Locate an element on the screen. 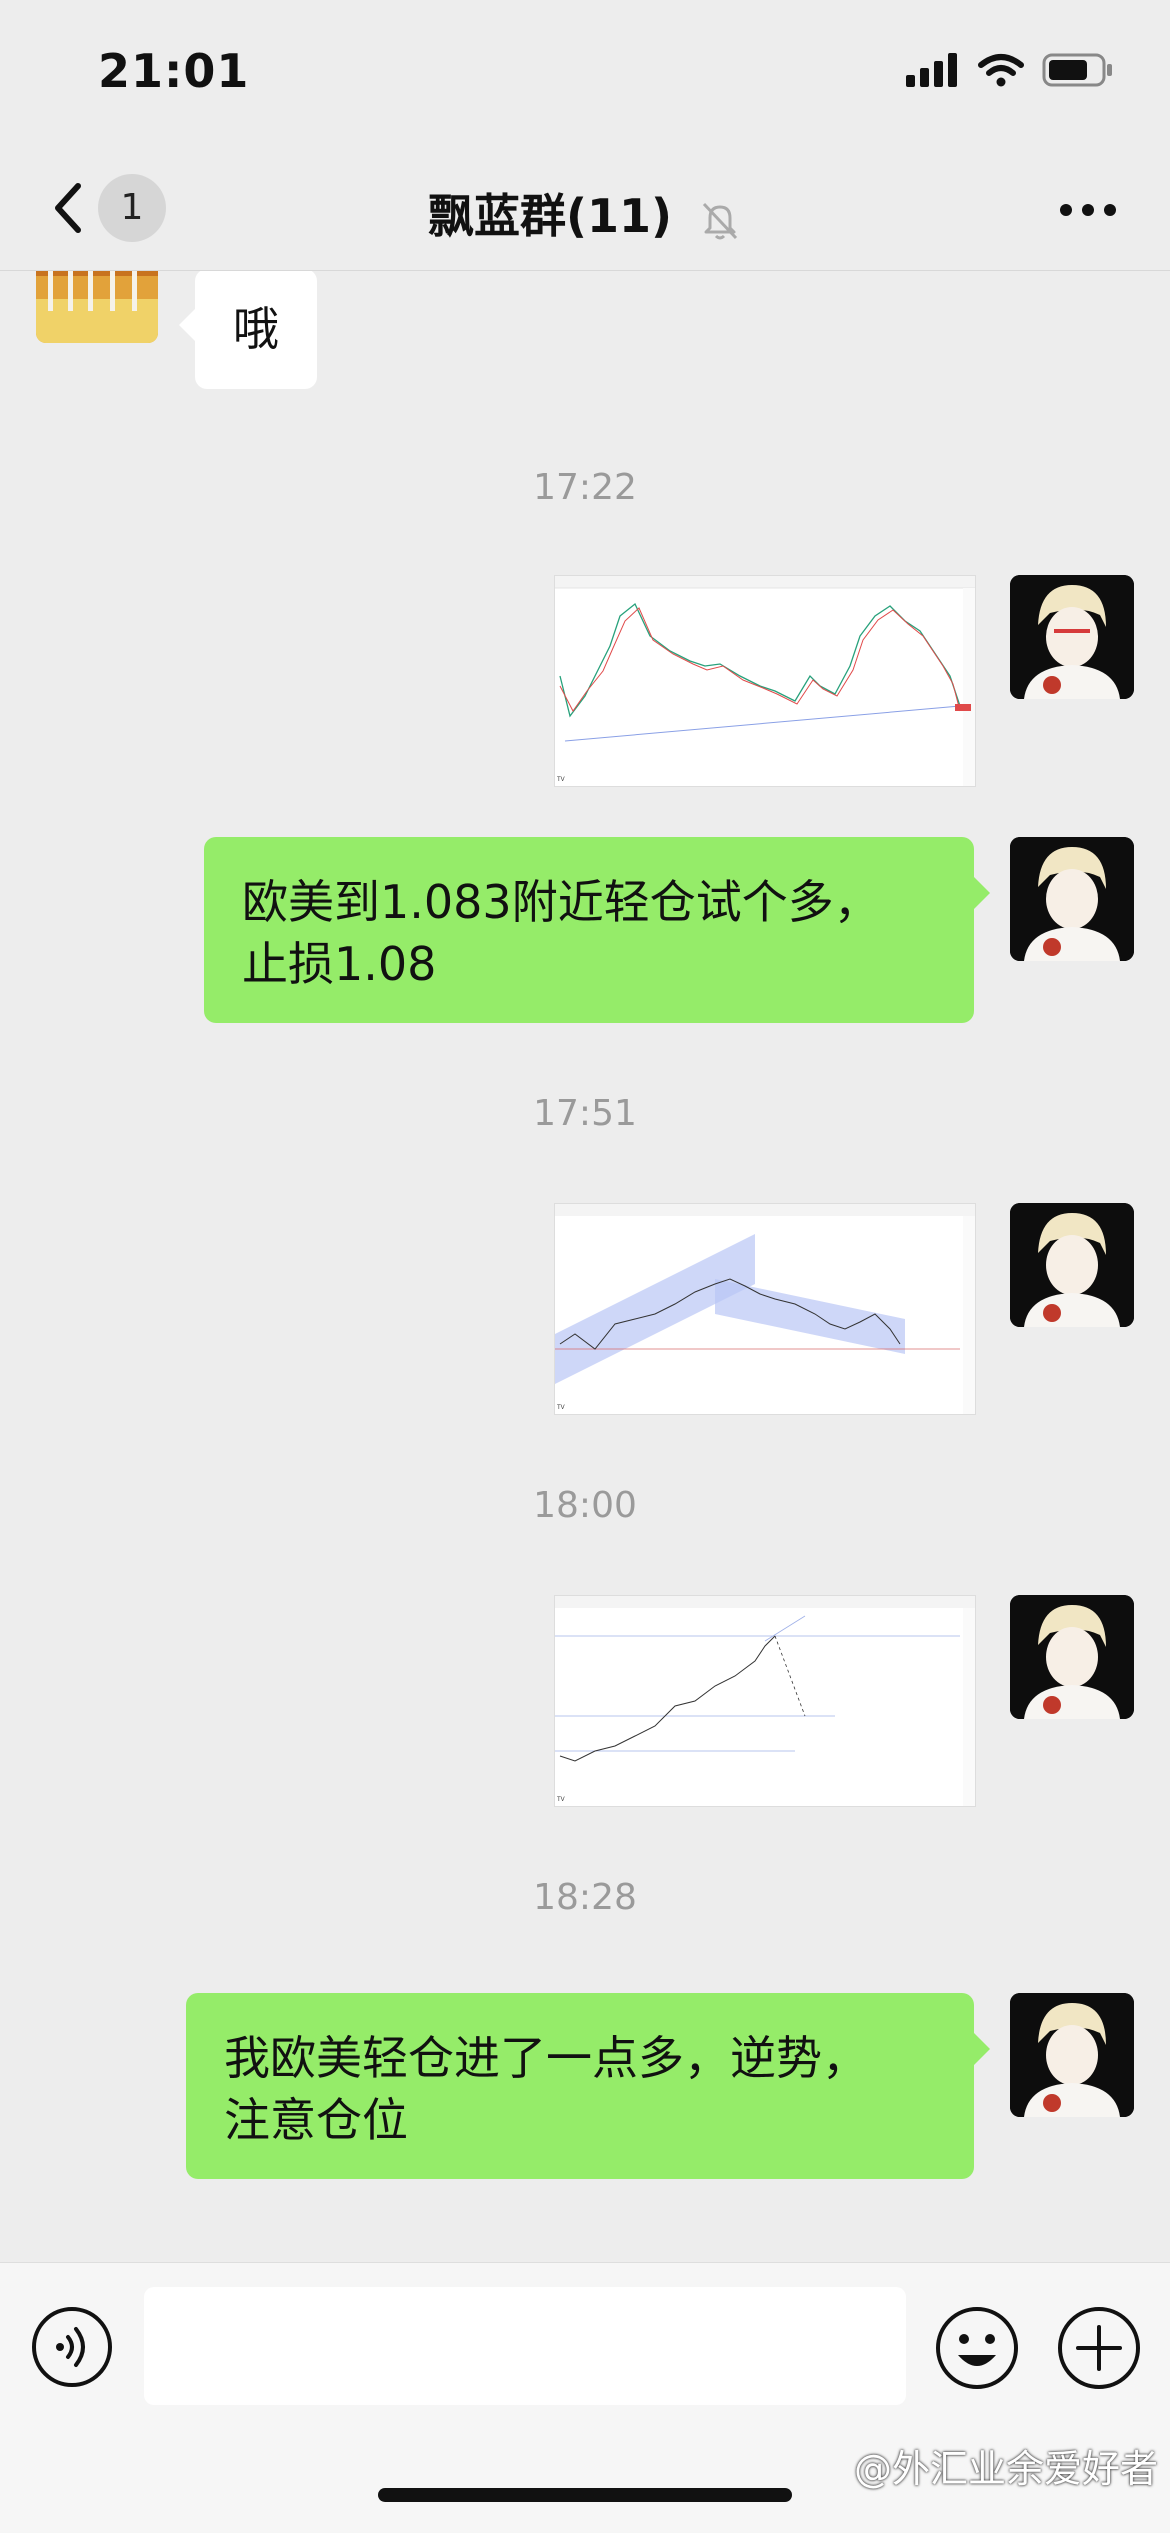  input-bar: @外汇业余爱好者 is located at coordinates (585, 2397).